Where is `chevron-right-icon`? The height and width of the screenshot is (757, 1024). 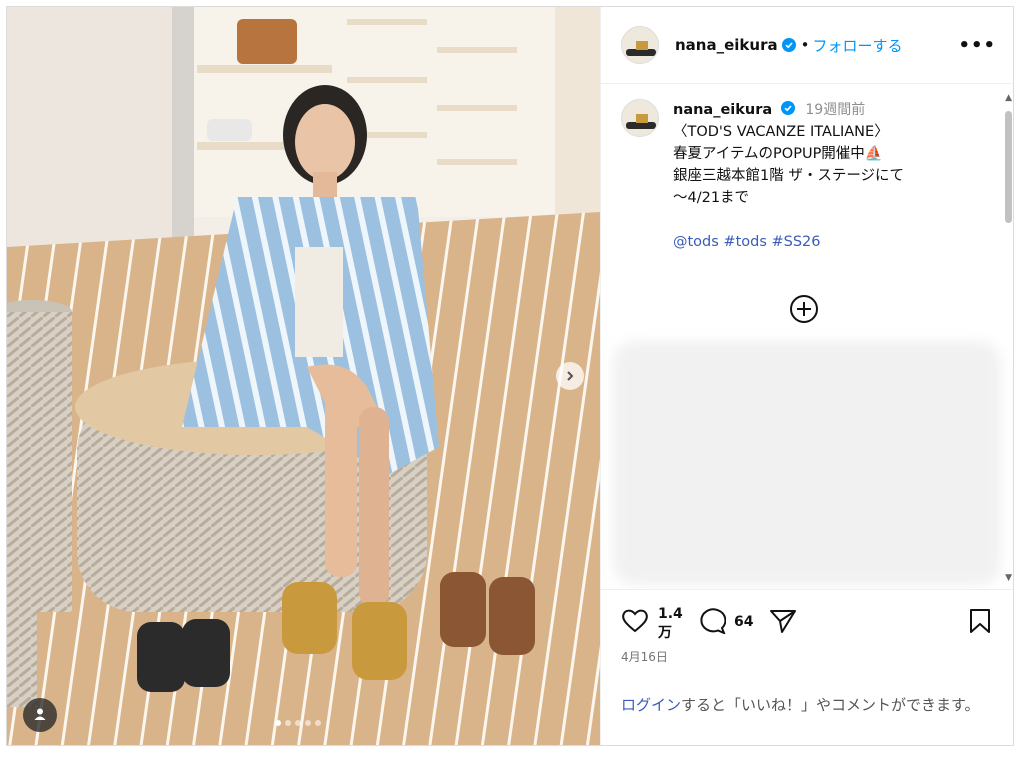 chevron-right-icon is located at coordinates (570, 376).